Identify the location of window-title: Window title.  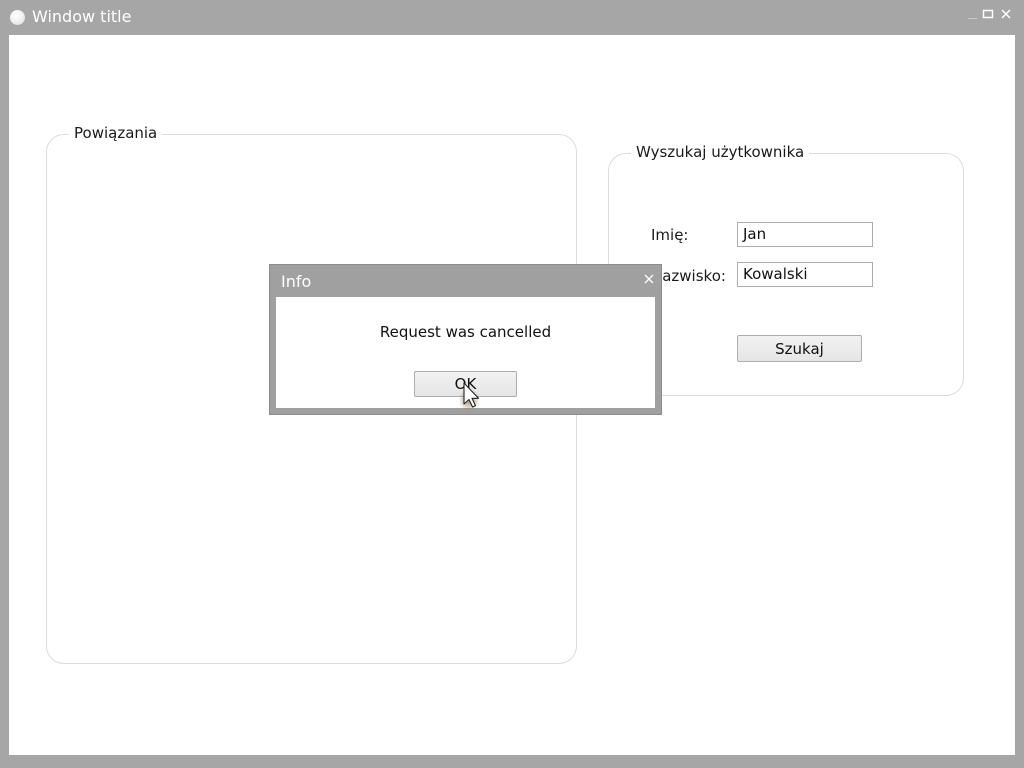
(82, 16).